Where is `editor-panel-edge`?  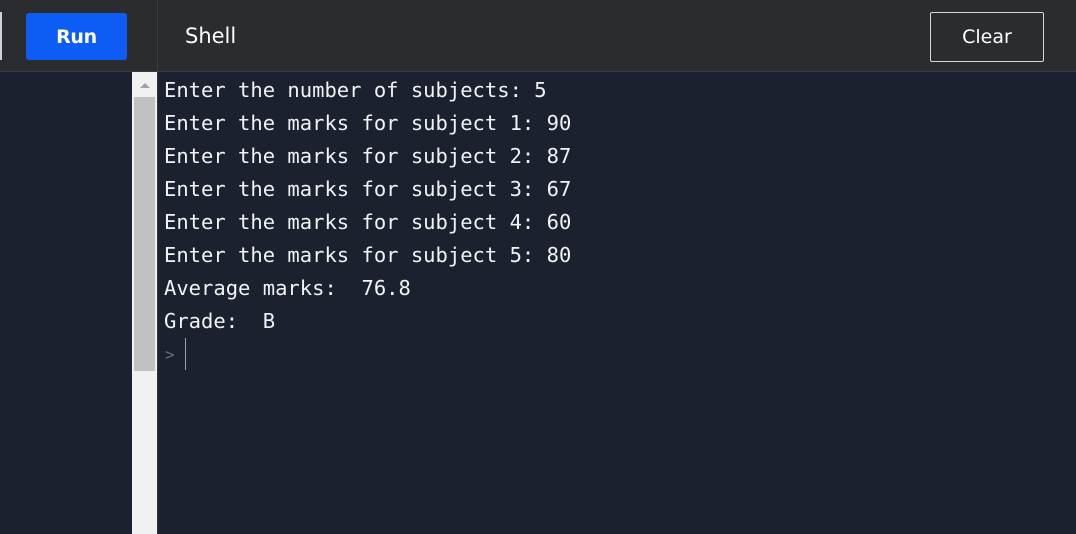 editor-panel-edge is located at coordinates (1, 36).